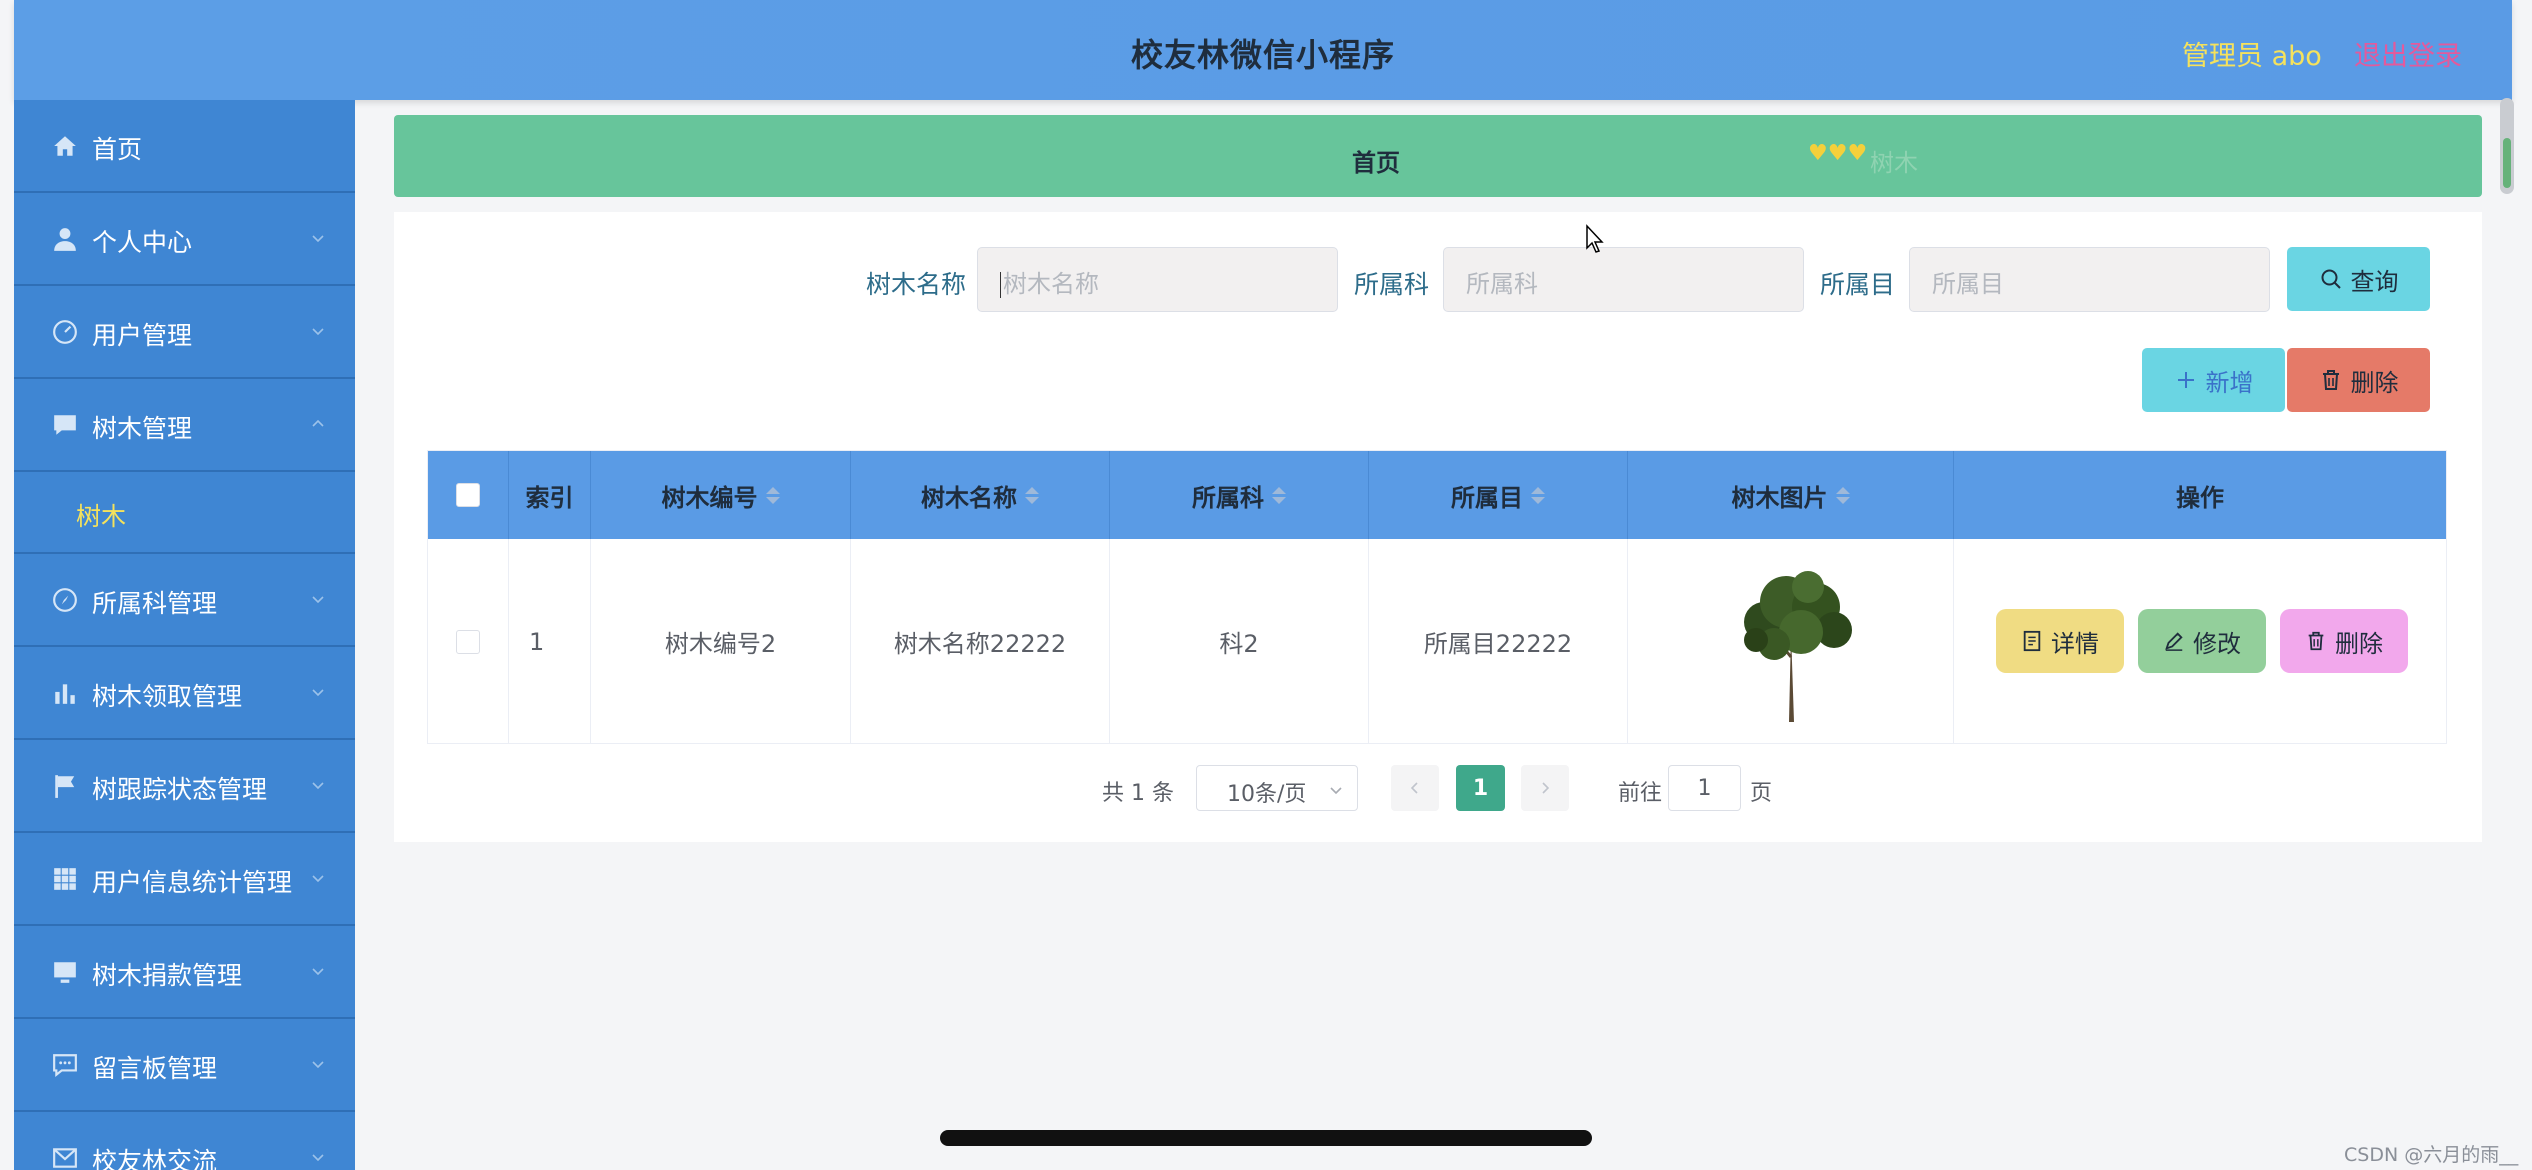  Describe the element at coordinates (549, 497) in the screenshot. I see `column-header-label: 索引` at that location.